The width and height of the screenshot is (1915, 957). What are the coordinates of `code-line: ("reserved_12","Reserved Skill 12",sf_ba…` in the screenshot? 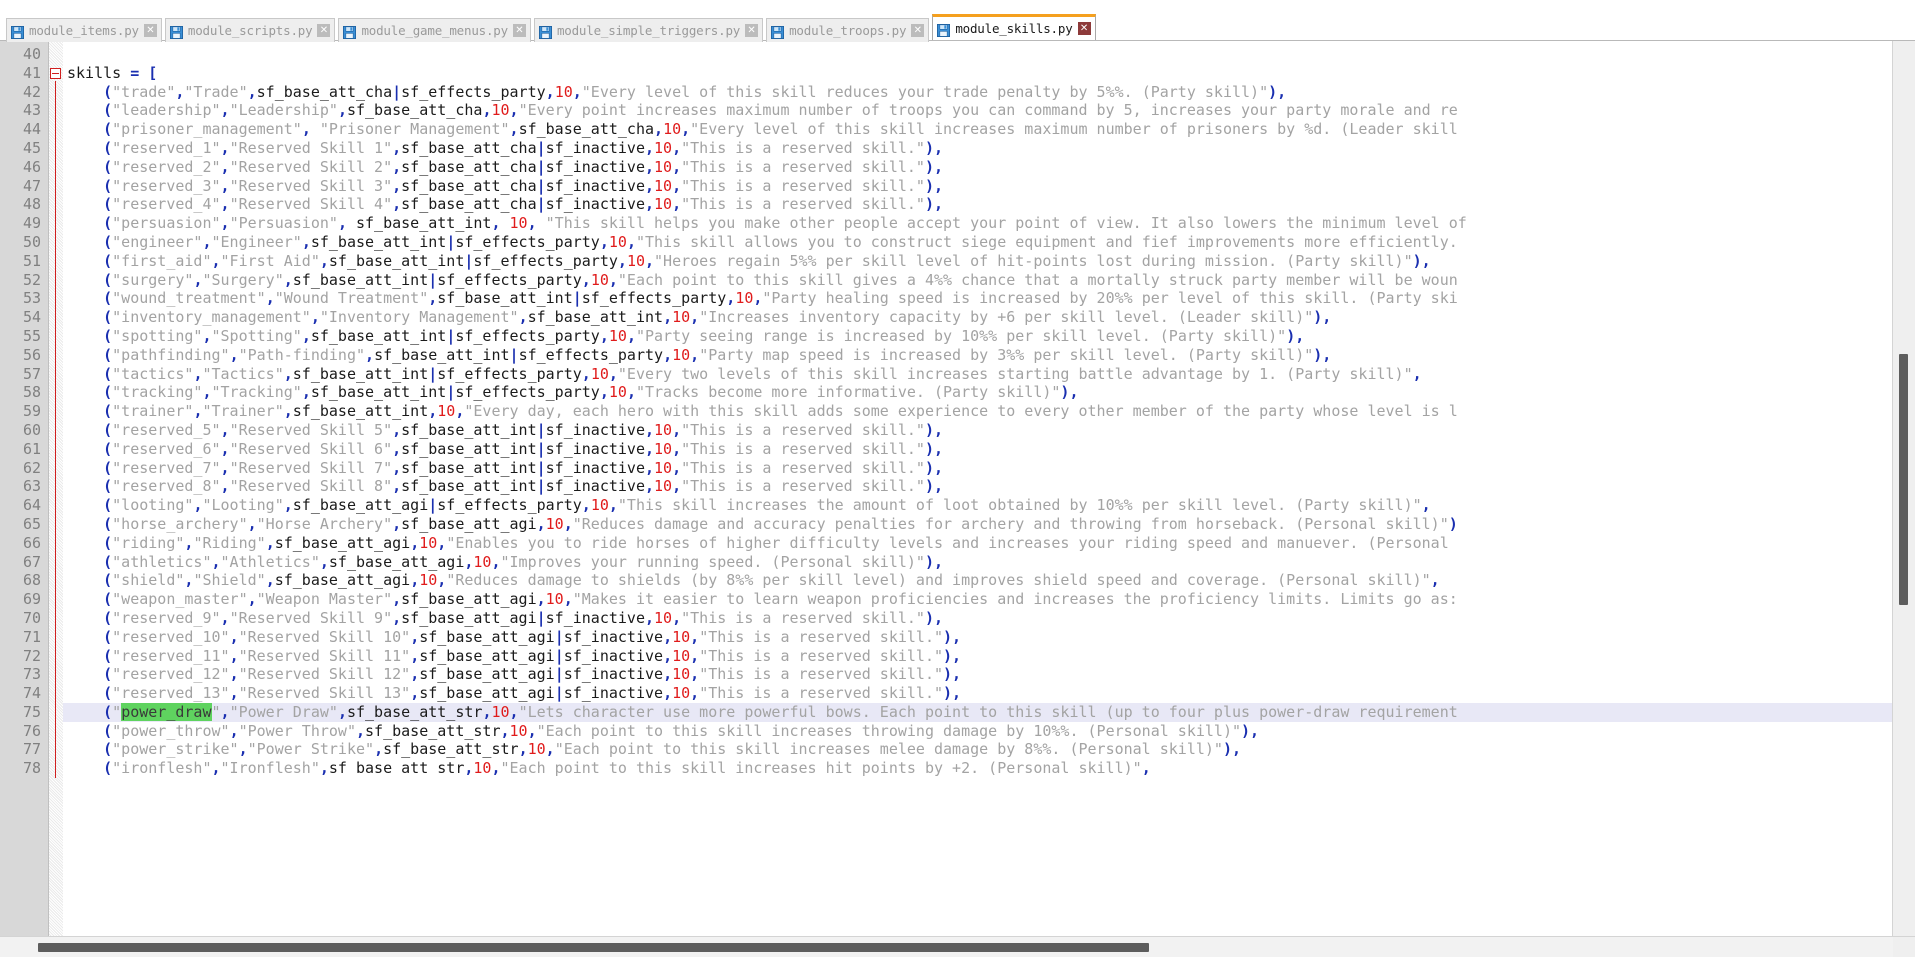 It's located at (977, 674).